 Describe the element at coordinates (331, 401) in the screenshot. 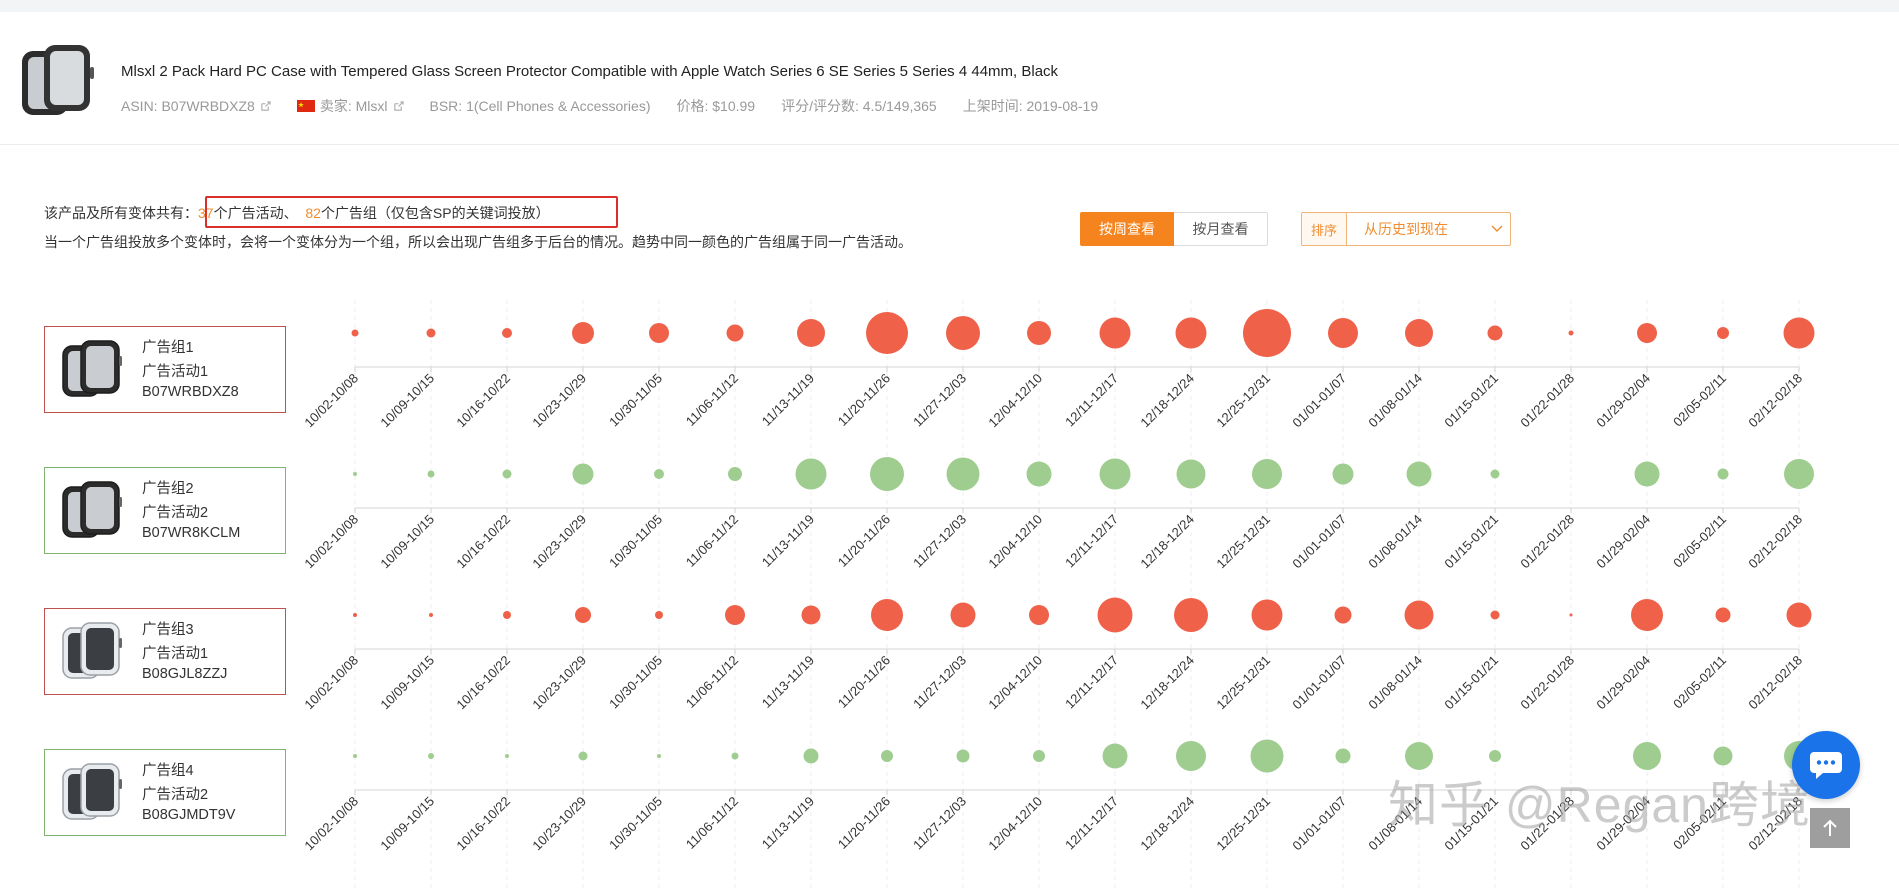

I see `x-tick-label: 10/02-10/08` at that location.